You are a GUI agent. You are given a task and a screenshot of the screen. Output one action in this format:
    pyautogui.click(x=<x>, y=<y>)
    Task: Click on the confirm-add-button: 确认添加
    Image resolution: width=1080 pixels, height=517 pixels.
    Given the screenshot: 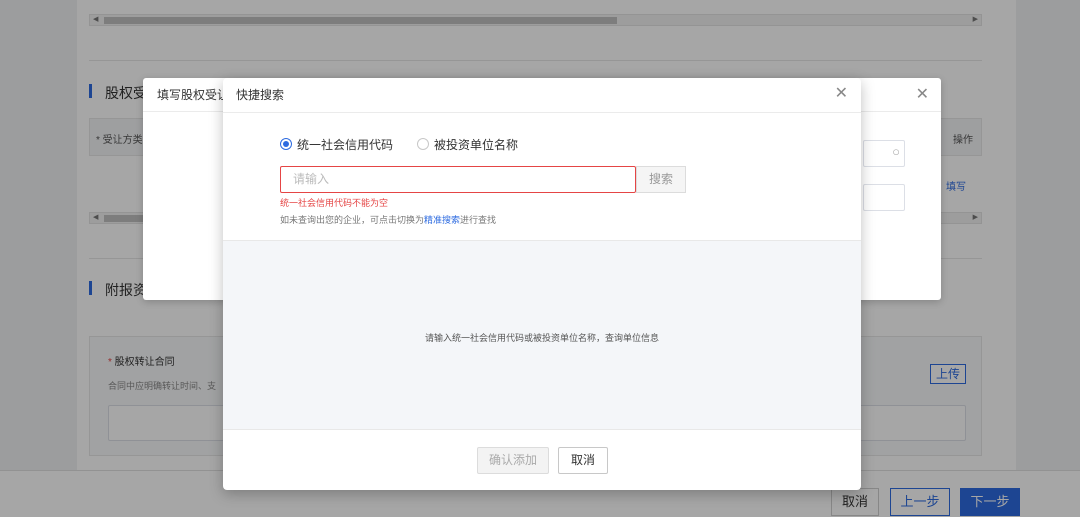 What is the action you would take?
    pyautogui.click(x=513, y=460)
    